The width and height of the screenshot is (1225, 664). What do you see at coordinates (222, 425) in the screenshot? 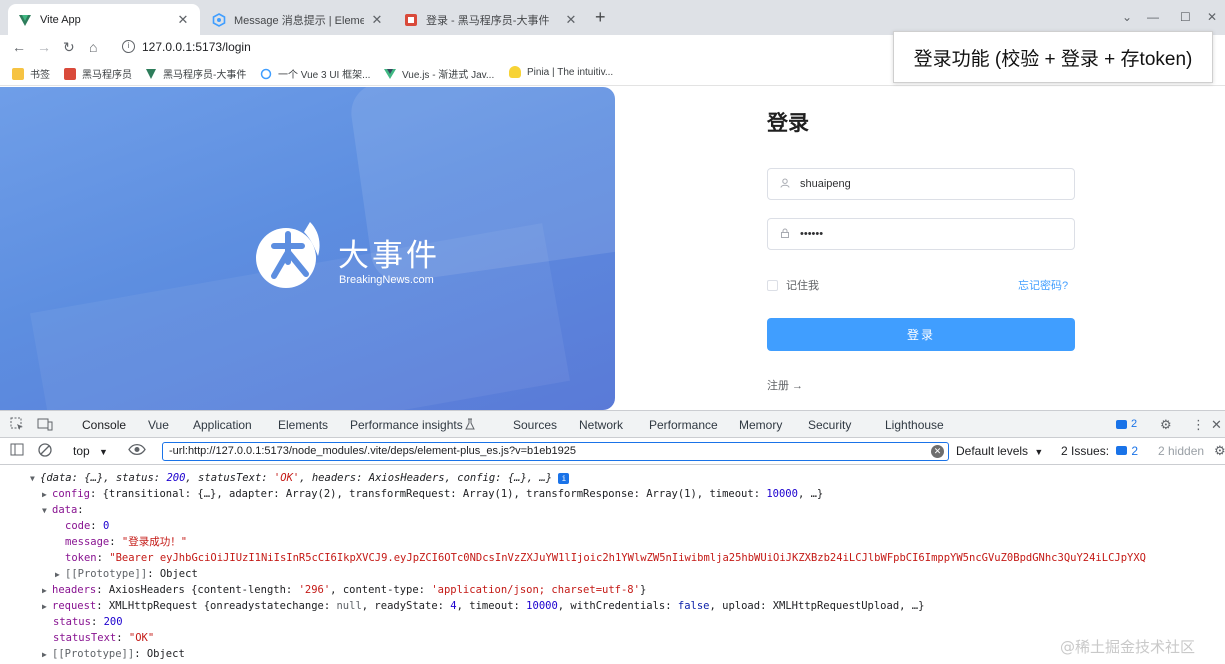
I see `tab-application: Application` at bounding box center [222, 425].